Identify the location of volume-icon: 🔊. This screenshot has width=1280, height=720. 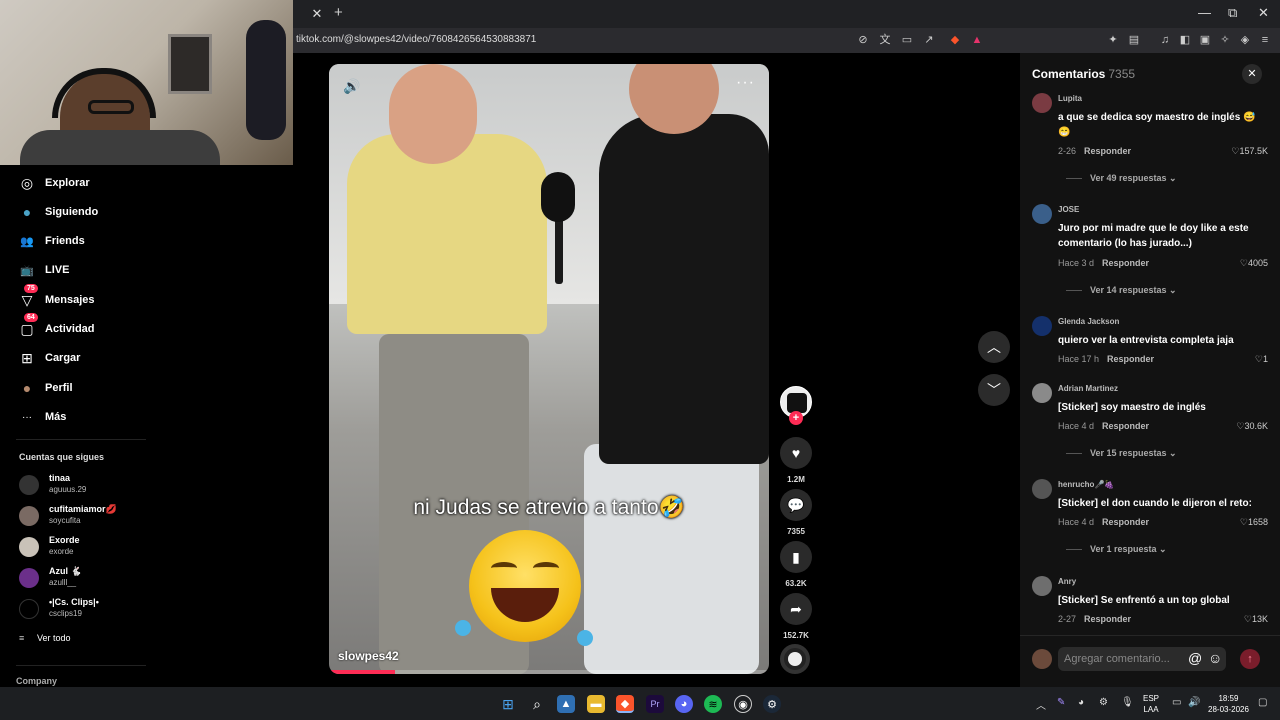
(351, 86).